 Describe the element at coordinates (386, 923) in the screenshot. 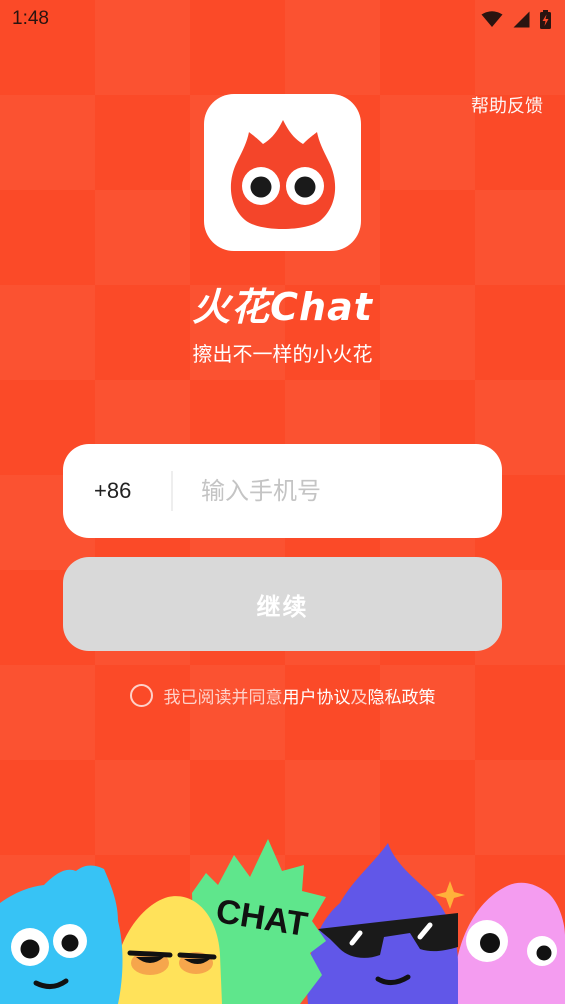

I see `purple-mascot` at that location.